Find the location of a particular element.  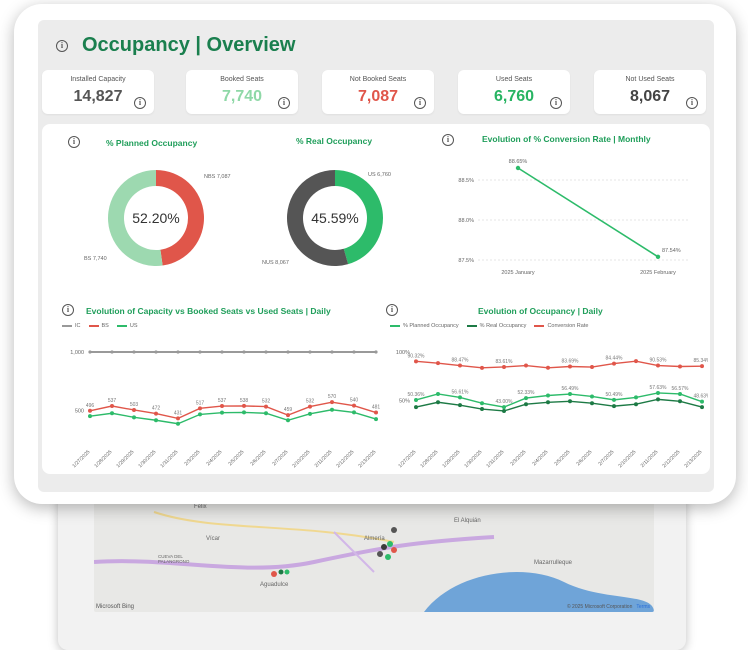

y-tick-label: 1,000 is located at coordinates (77, 353).